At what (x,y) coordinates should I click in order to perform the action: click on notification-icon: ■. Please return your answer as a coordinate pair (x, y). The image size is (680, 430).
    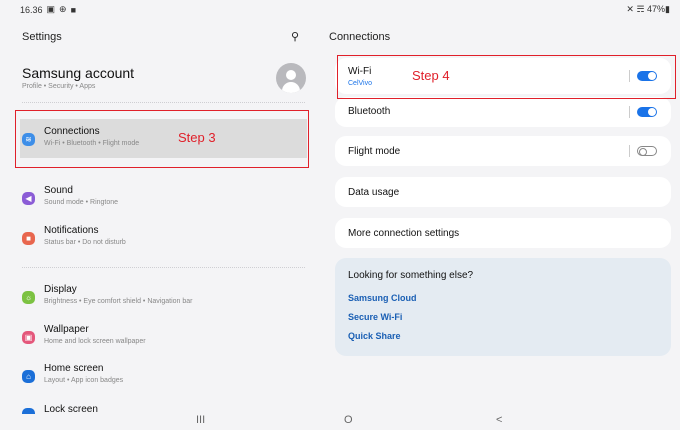
    Looking at the image, I should click on (73, 9).